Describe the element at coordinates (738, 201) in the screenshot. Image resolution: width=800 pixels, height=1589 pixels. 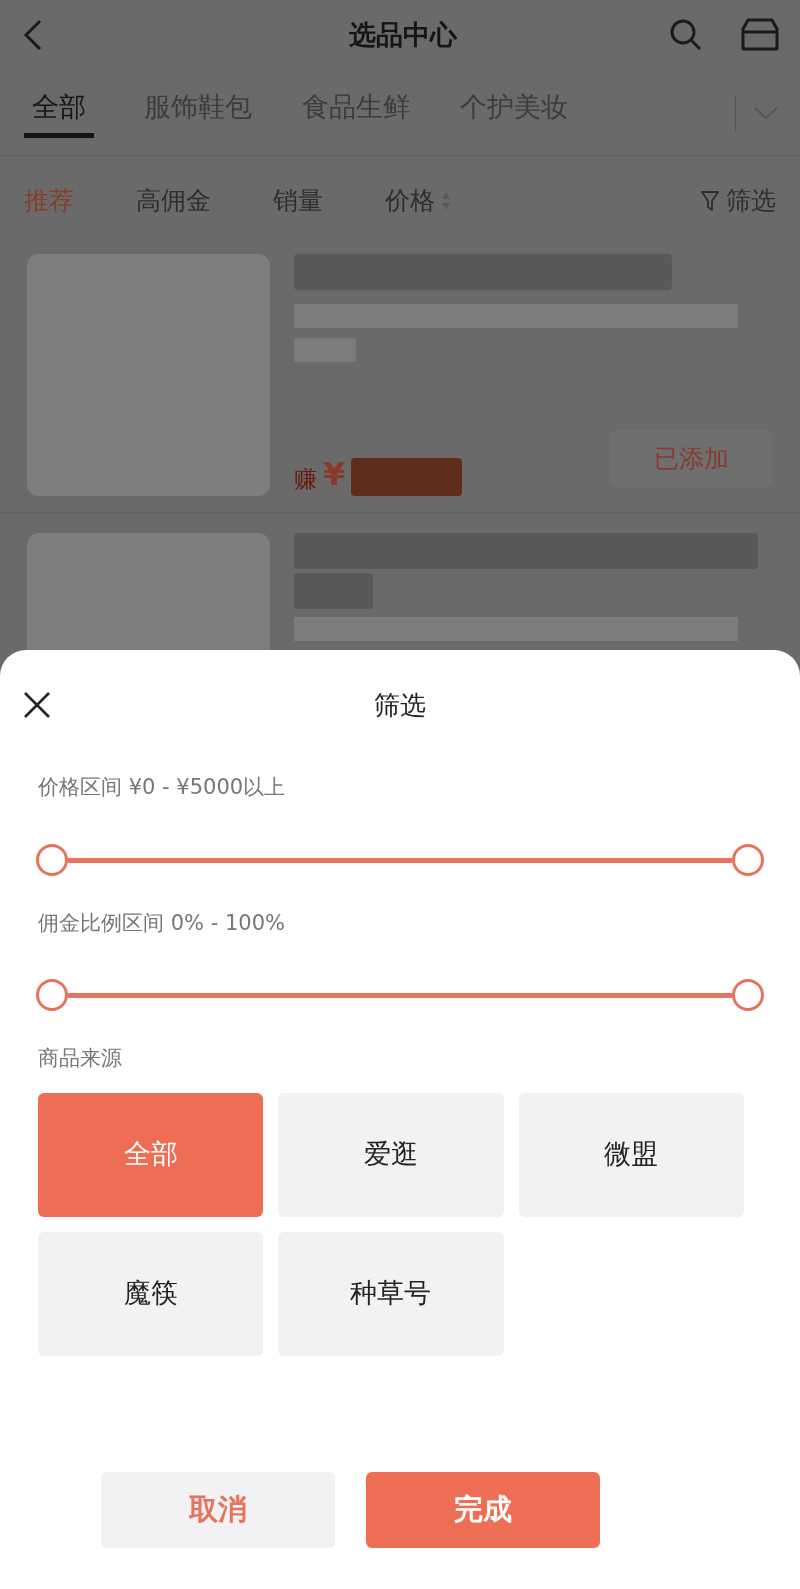
I see `filter-button: 筛选` at that location.